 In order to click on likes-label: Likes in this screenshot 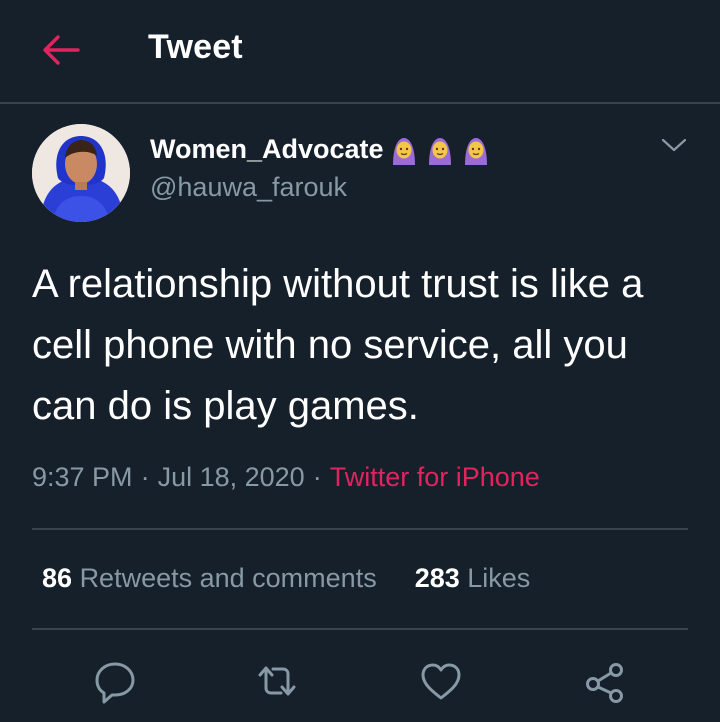, I will do `click(499, 578)`.